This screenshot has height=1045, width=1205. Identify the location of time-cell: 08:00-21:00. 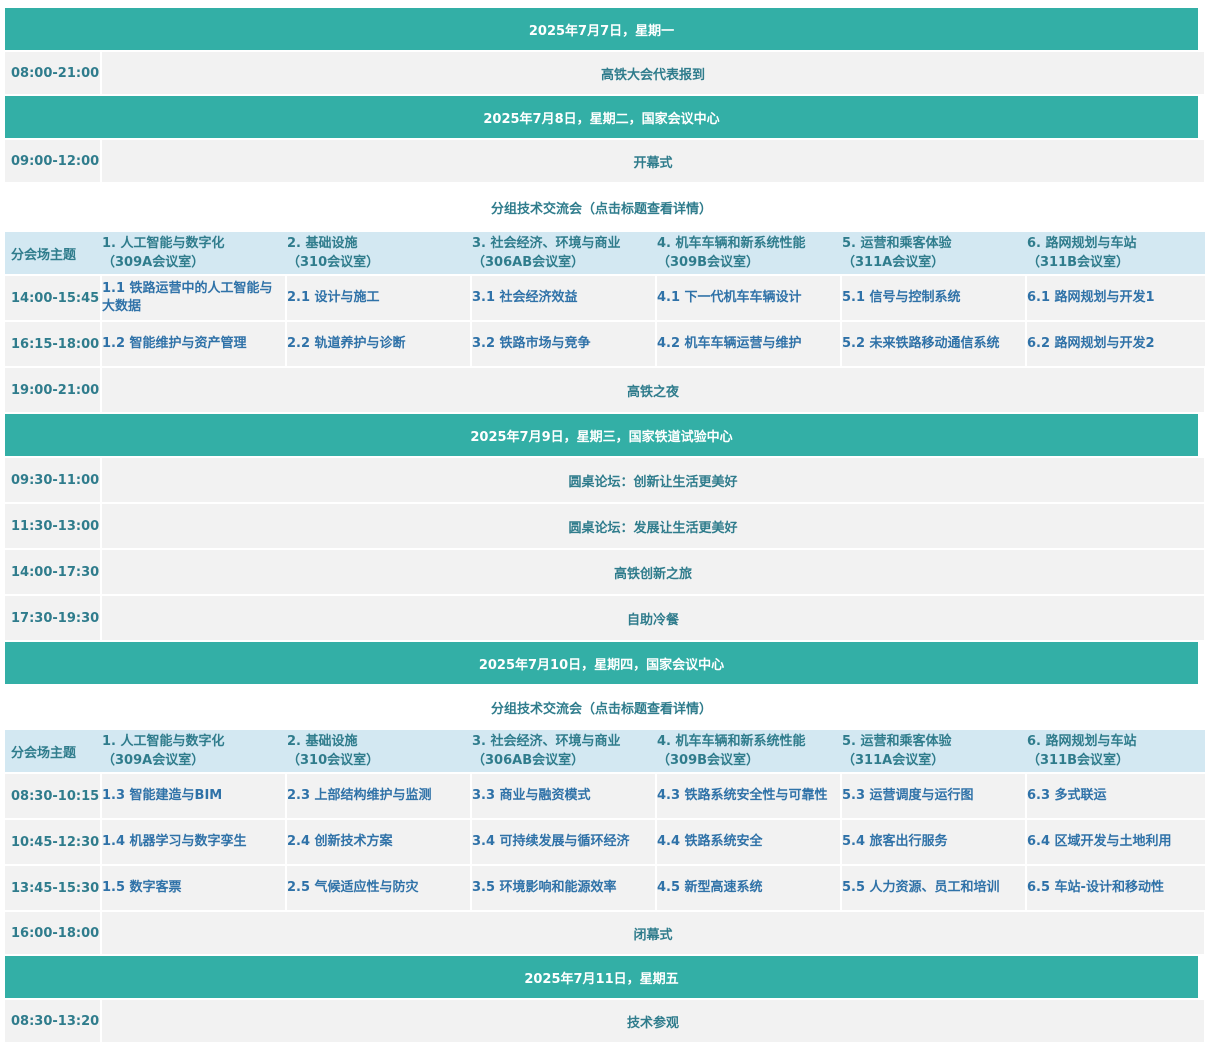
(52, 73).